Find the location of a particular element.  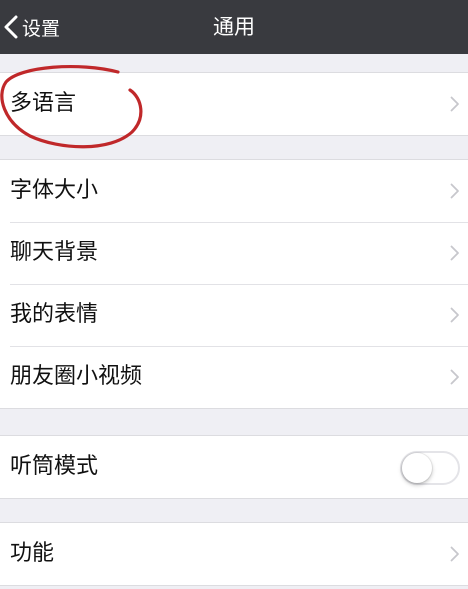

page-title: 通用 is located at coordinates (234, 27).